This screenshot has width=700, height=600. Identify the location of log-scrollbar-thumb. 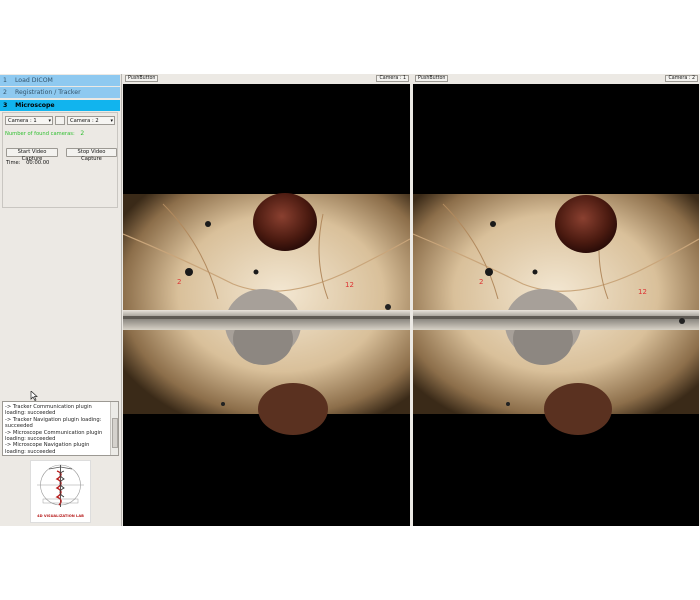
(115, 433).